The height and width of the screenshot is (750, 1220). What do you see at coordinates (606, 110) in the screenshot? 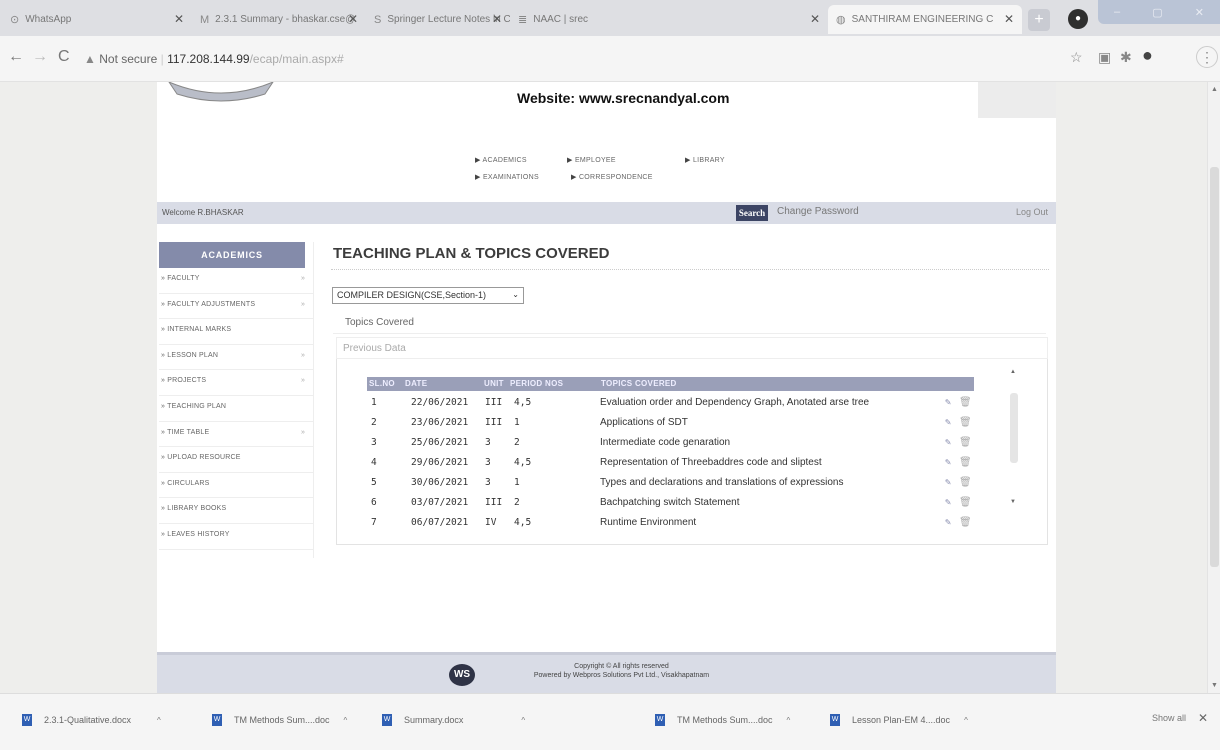
I see `site-header: Website: www.srecnandyal.com` at bounding box center [606, 110].